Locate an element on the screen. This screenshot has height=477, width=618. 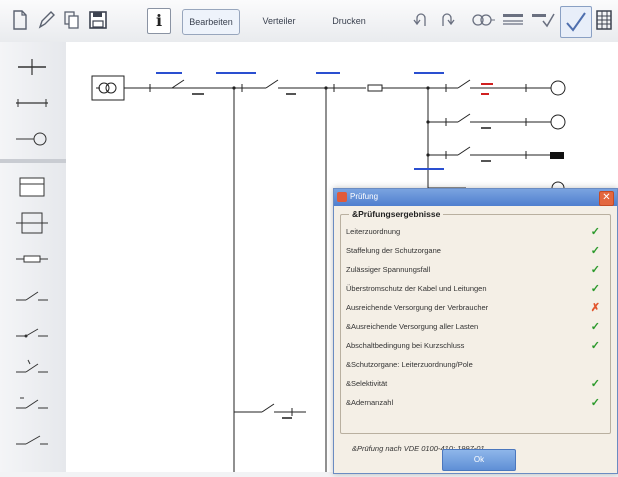
new-file-icon is located at coordinates (20, 20).